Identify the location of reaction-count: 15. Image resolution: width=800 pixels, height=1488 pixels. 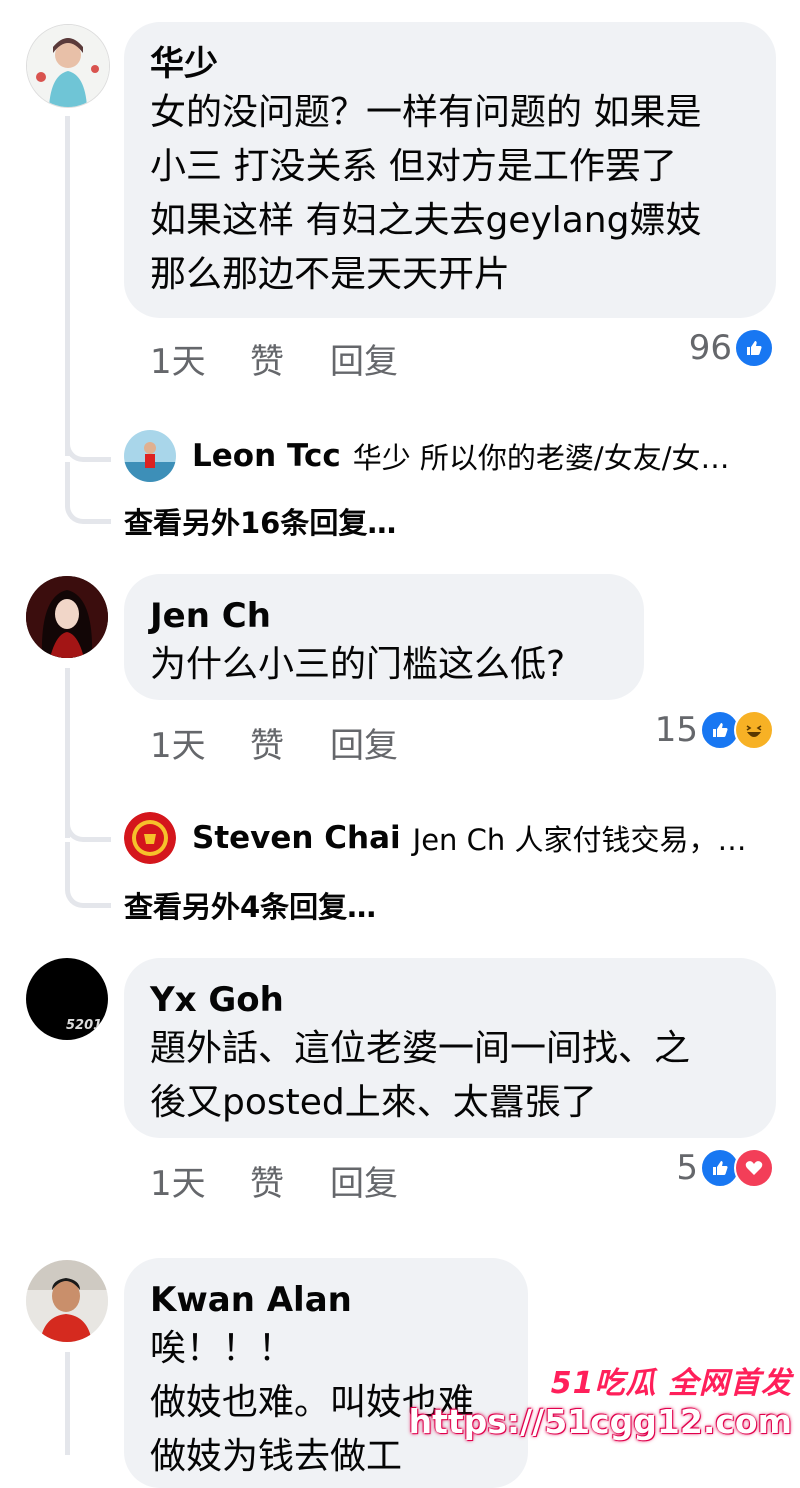
(676, 730).